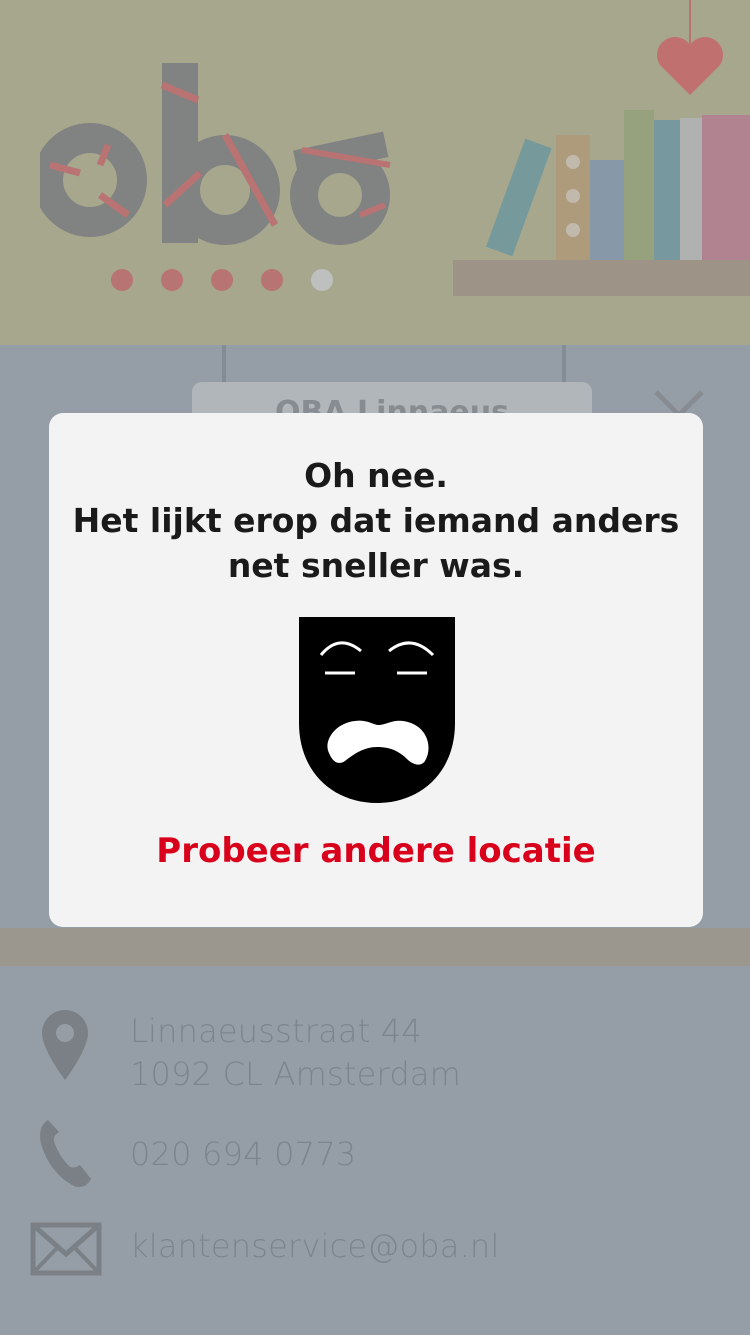  What do you see at coordinates (377, 710) in the screenshot?
I see `sad-theater-mask-icon` at bounding box center [377, 710].